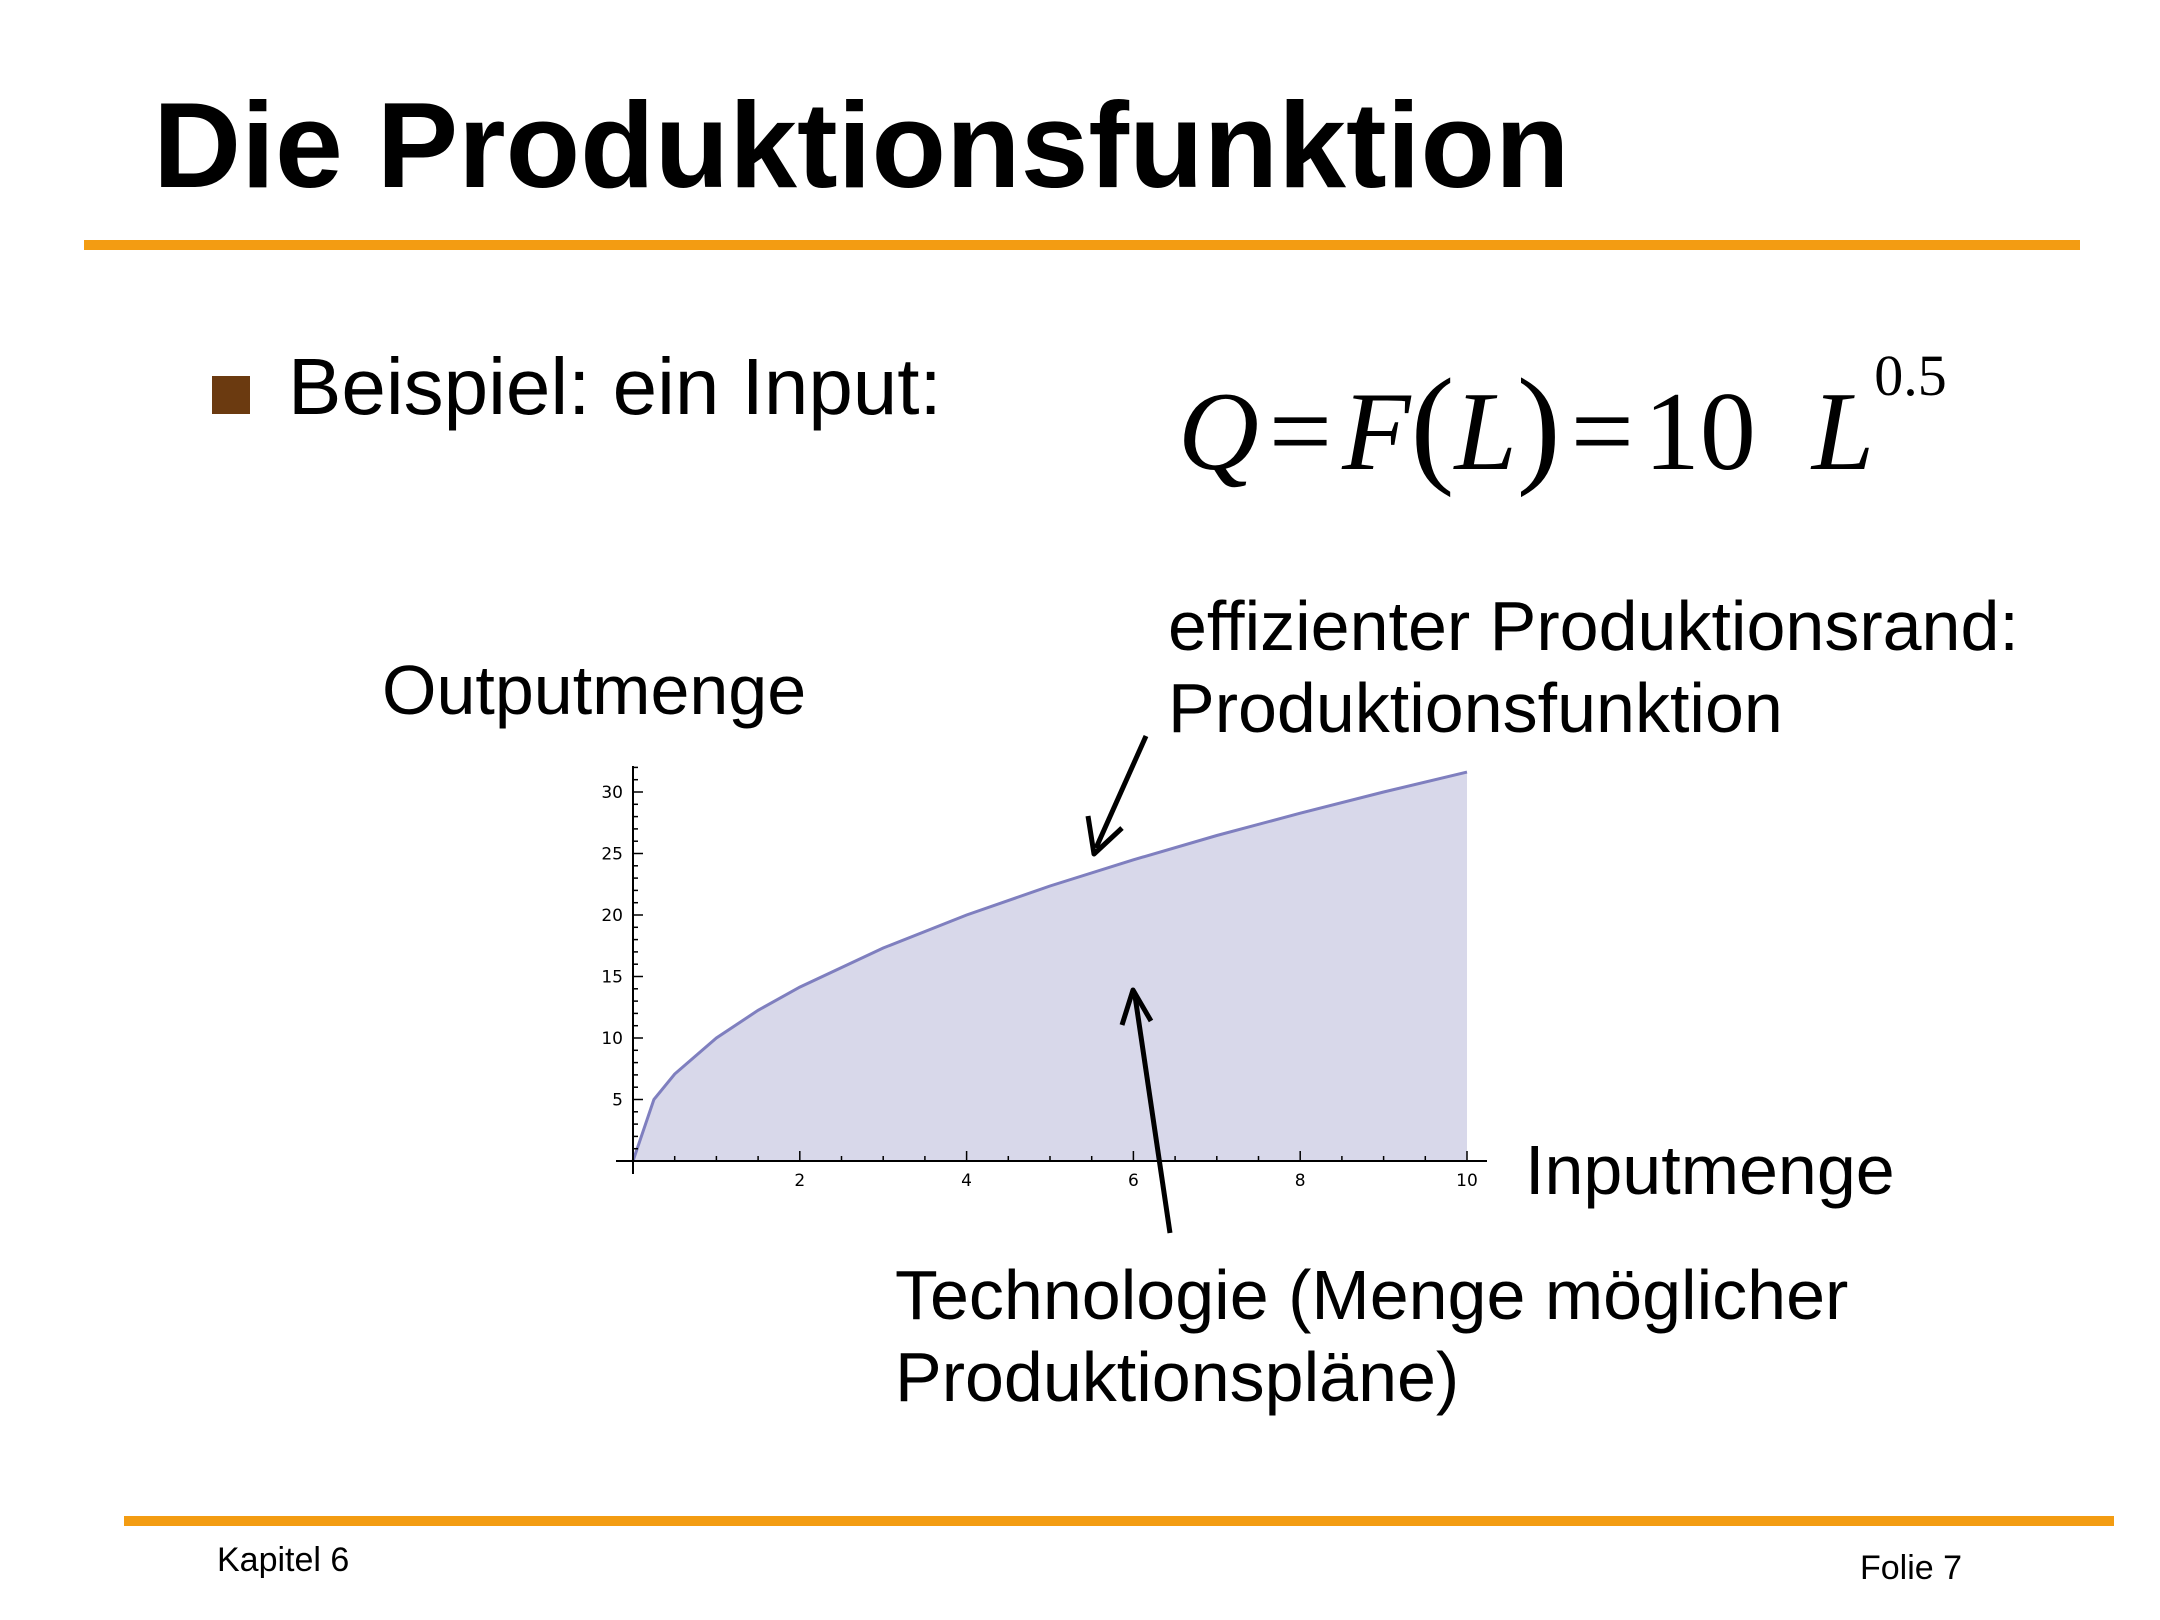 Image resolution: width=2160 pixels, height=1620 pixels. Describe the element at coordinates (283, 1560) in the screenshot. I see `footer-chapter: Kapitel 6` at that location.